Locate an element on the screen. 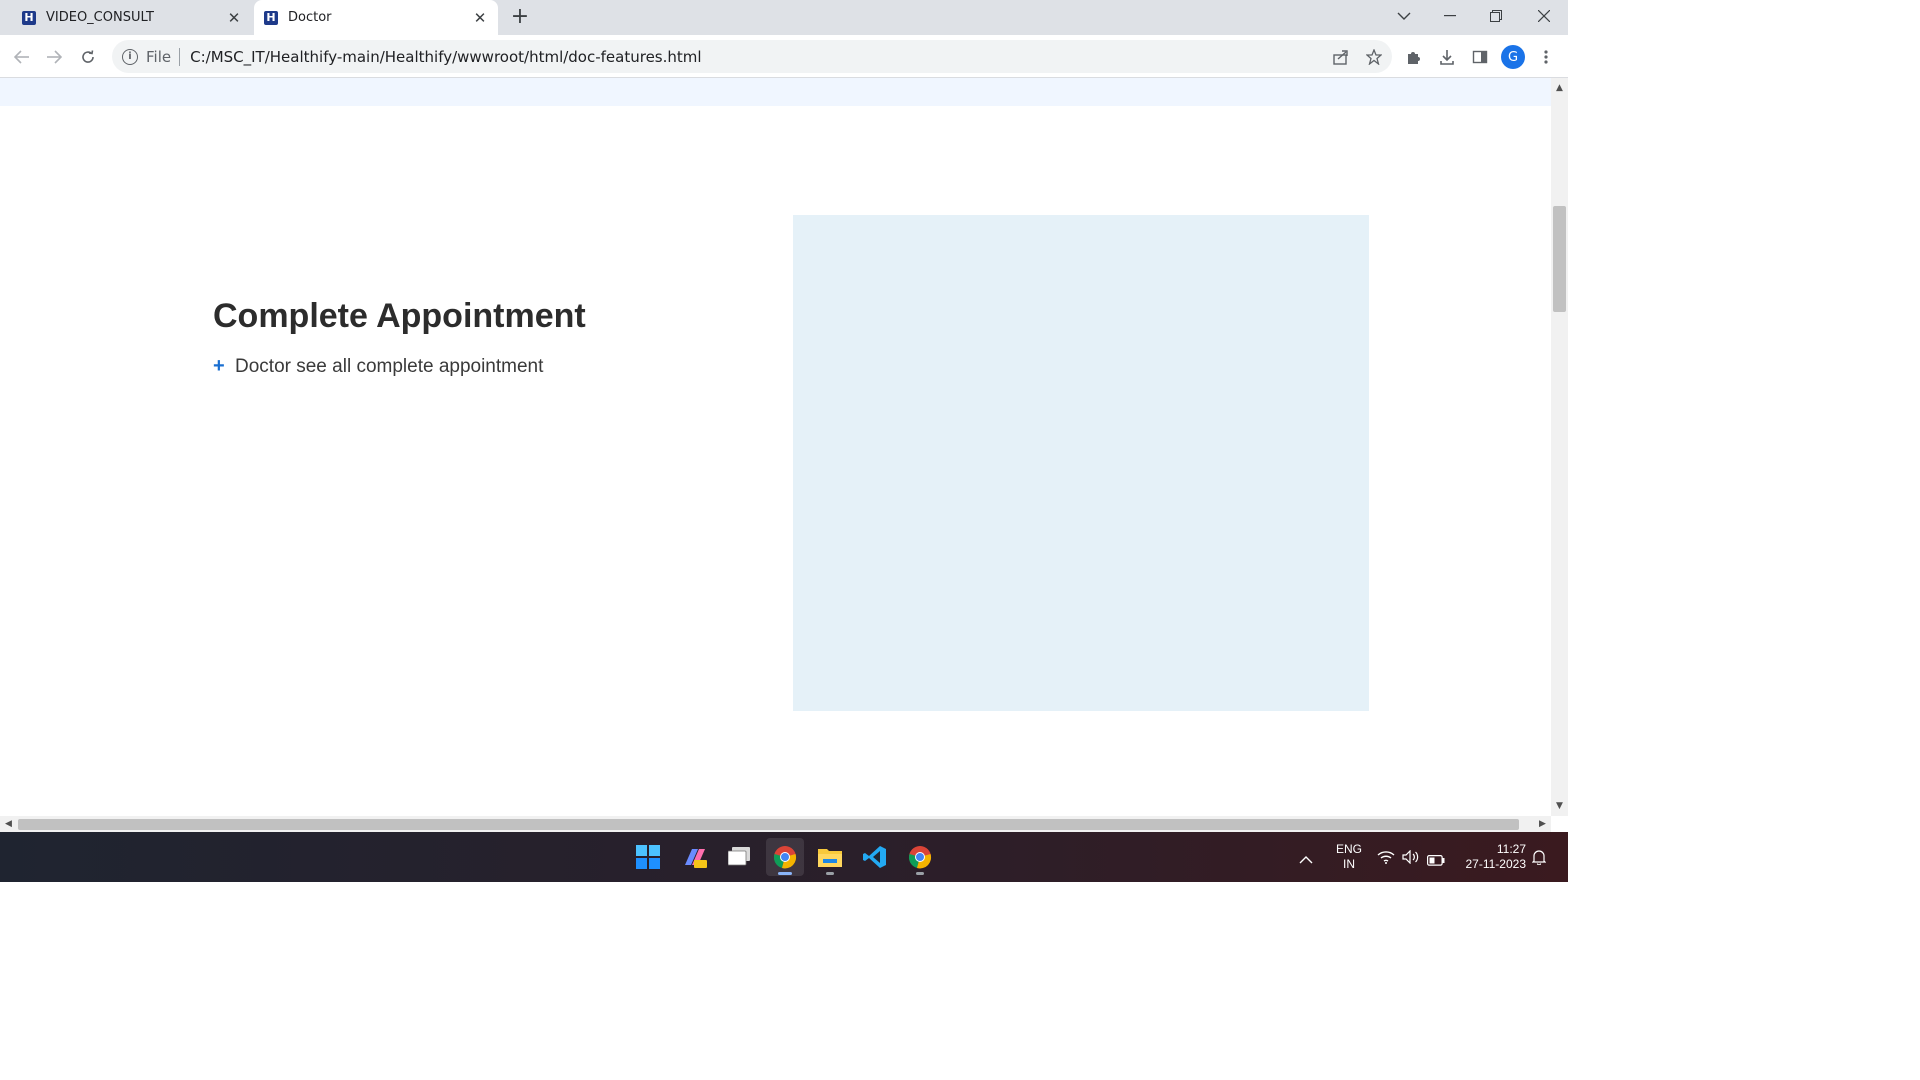 The width and height of the screenshot is (1920, 1080). plus-icon: + is located at coordinates (219, 366).